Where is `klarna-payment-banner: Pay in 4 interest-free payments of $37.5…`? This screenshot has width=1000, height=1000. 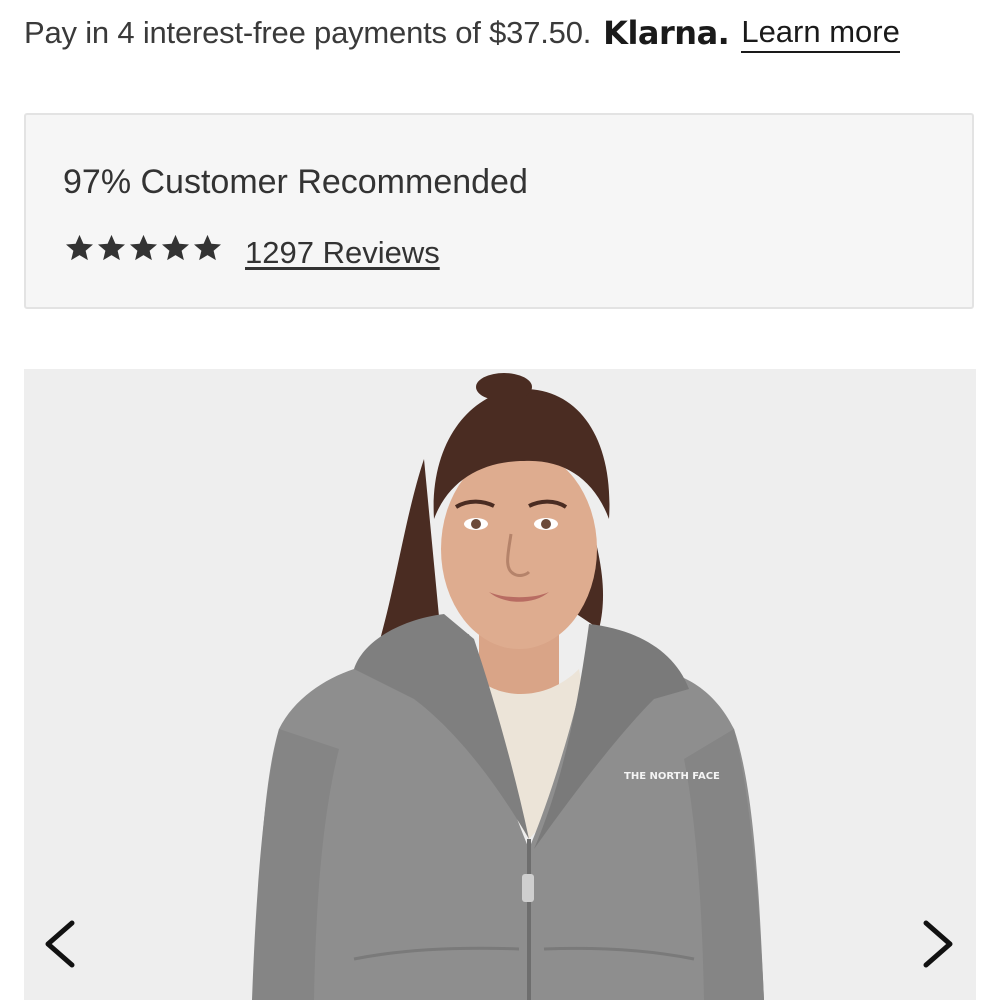 klarna-payment-banner: Pay in 4 interest-free payments of $37.5… is located at coordinates (500, 33).